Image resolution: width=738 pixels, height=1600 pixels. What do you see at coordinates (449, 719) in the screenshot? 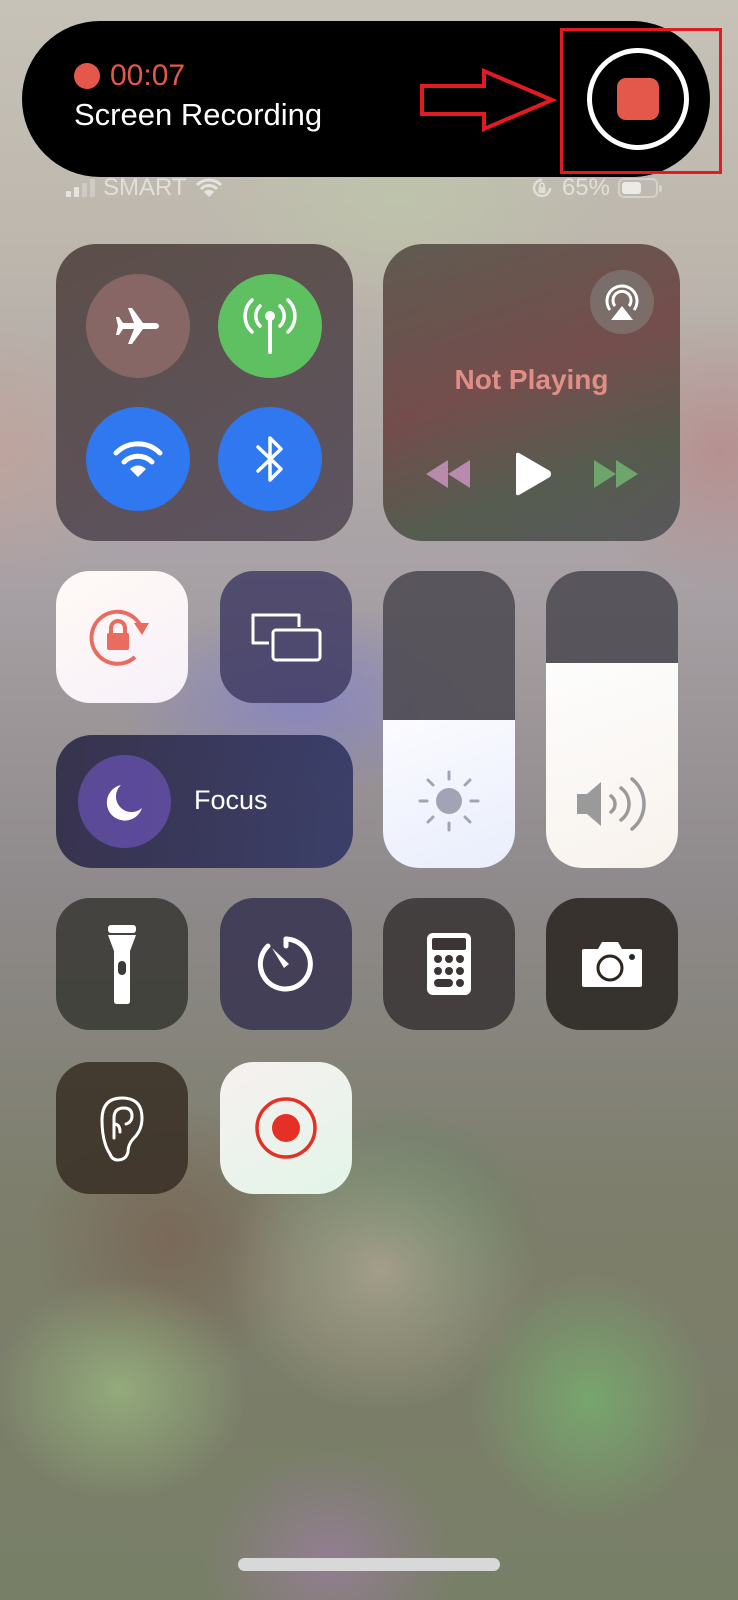
I see `brightness-slider` at bounding box center [449, 719].